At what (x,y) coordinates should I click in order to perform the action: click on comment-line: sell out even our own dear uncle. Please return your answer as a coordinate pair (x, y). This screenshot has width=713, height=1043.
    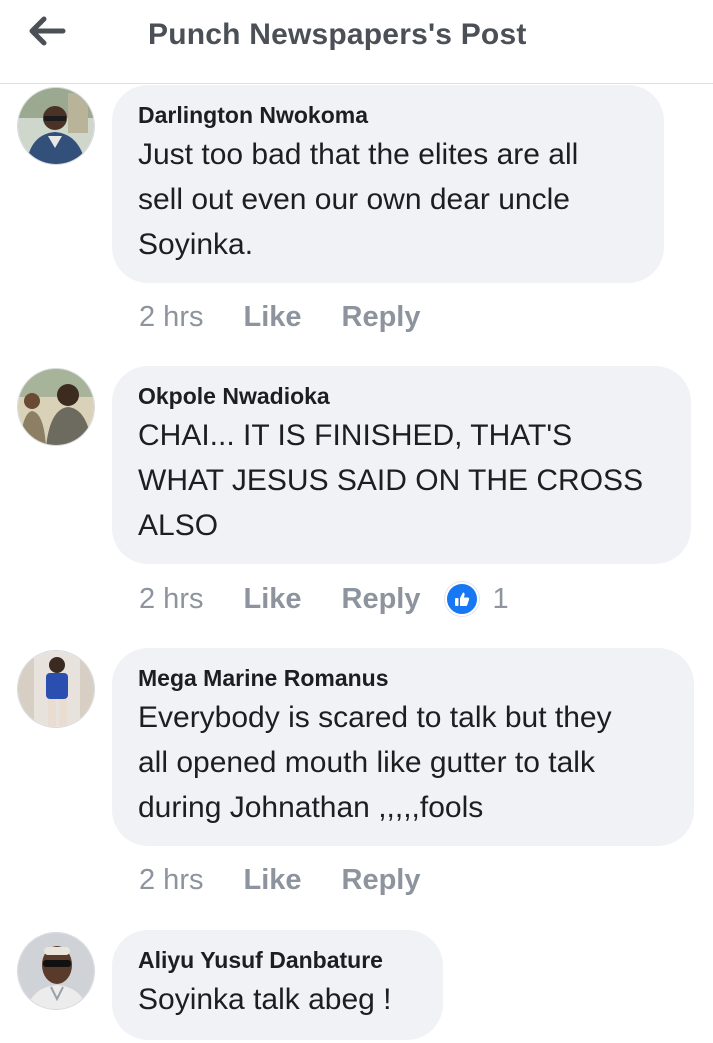
    Looking at the image, I should click on (354, 199).